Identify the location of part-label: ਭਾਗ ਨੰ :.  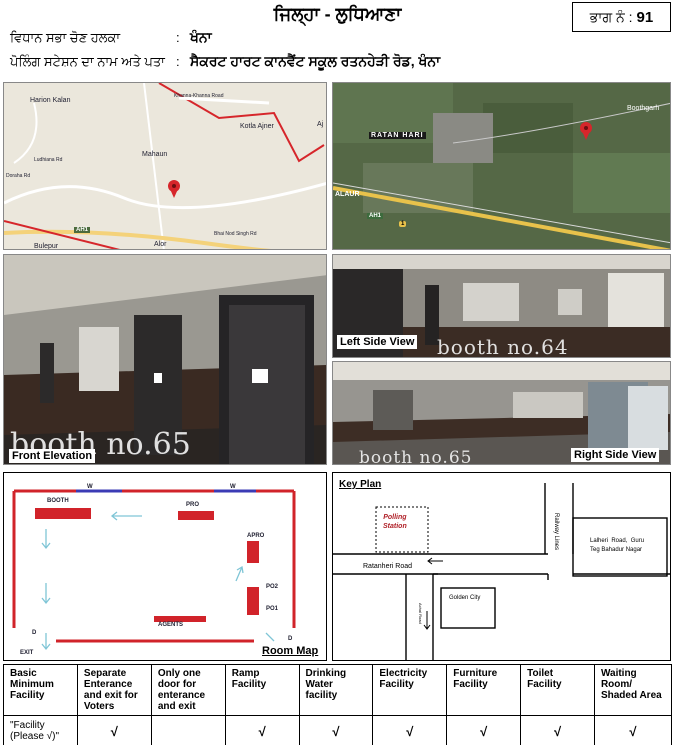
(611, 16).